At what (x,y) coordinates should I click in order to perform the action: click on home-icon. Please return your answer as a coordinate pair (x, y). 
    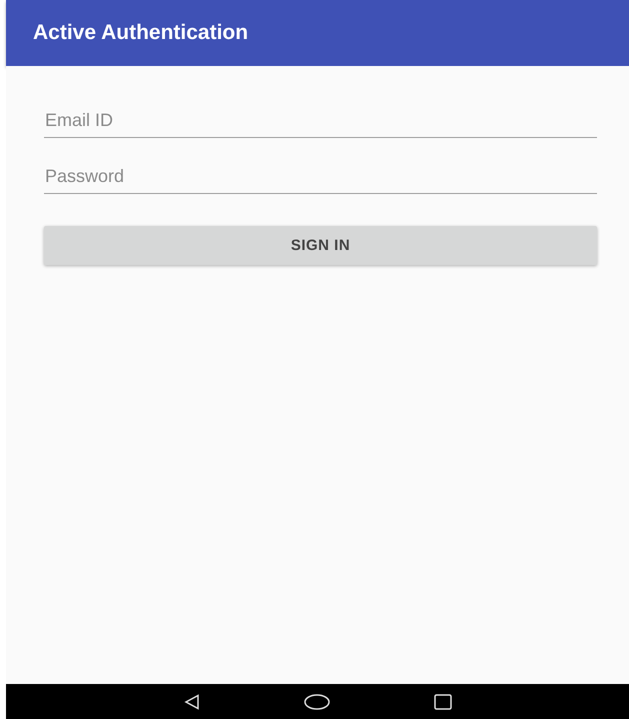
    Looking at the image, I should click on (317, 702).